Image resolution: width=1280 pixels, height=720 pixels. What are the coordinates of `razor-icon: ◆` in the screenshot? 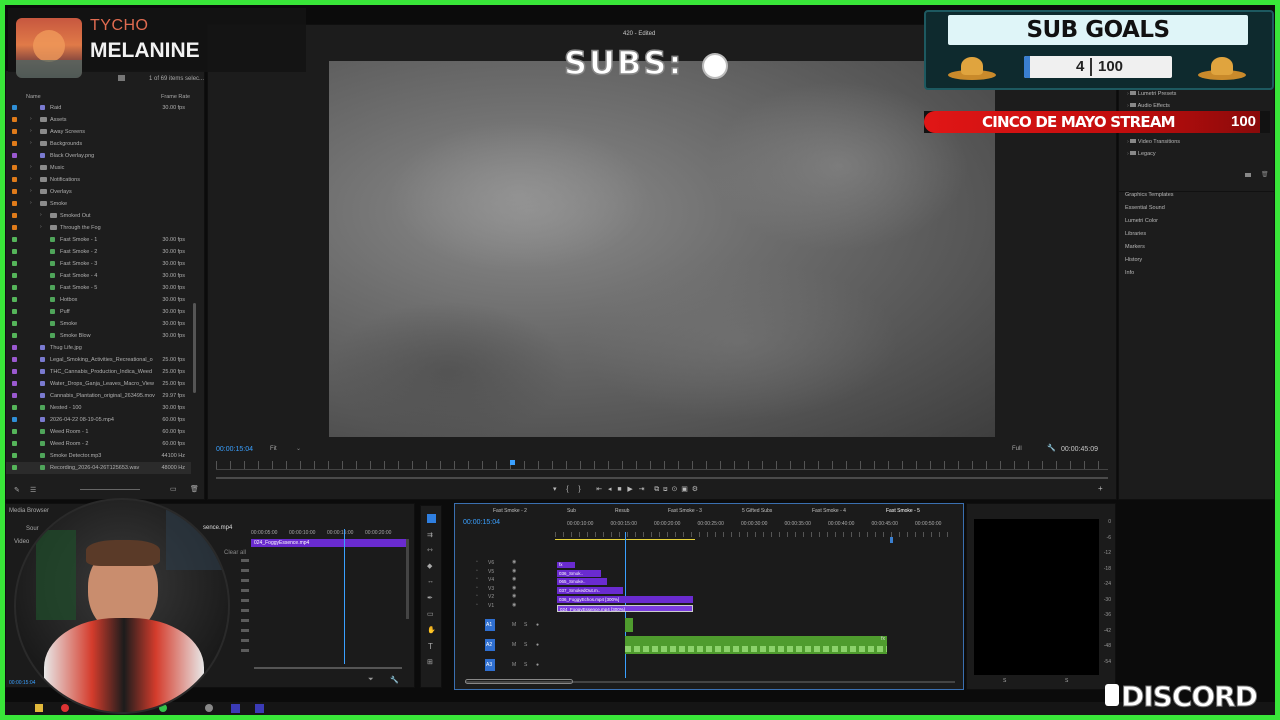 It's located at (429, 566).